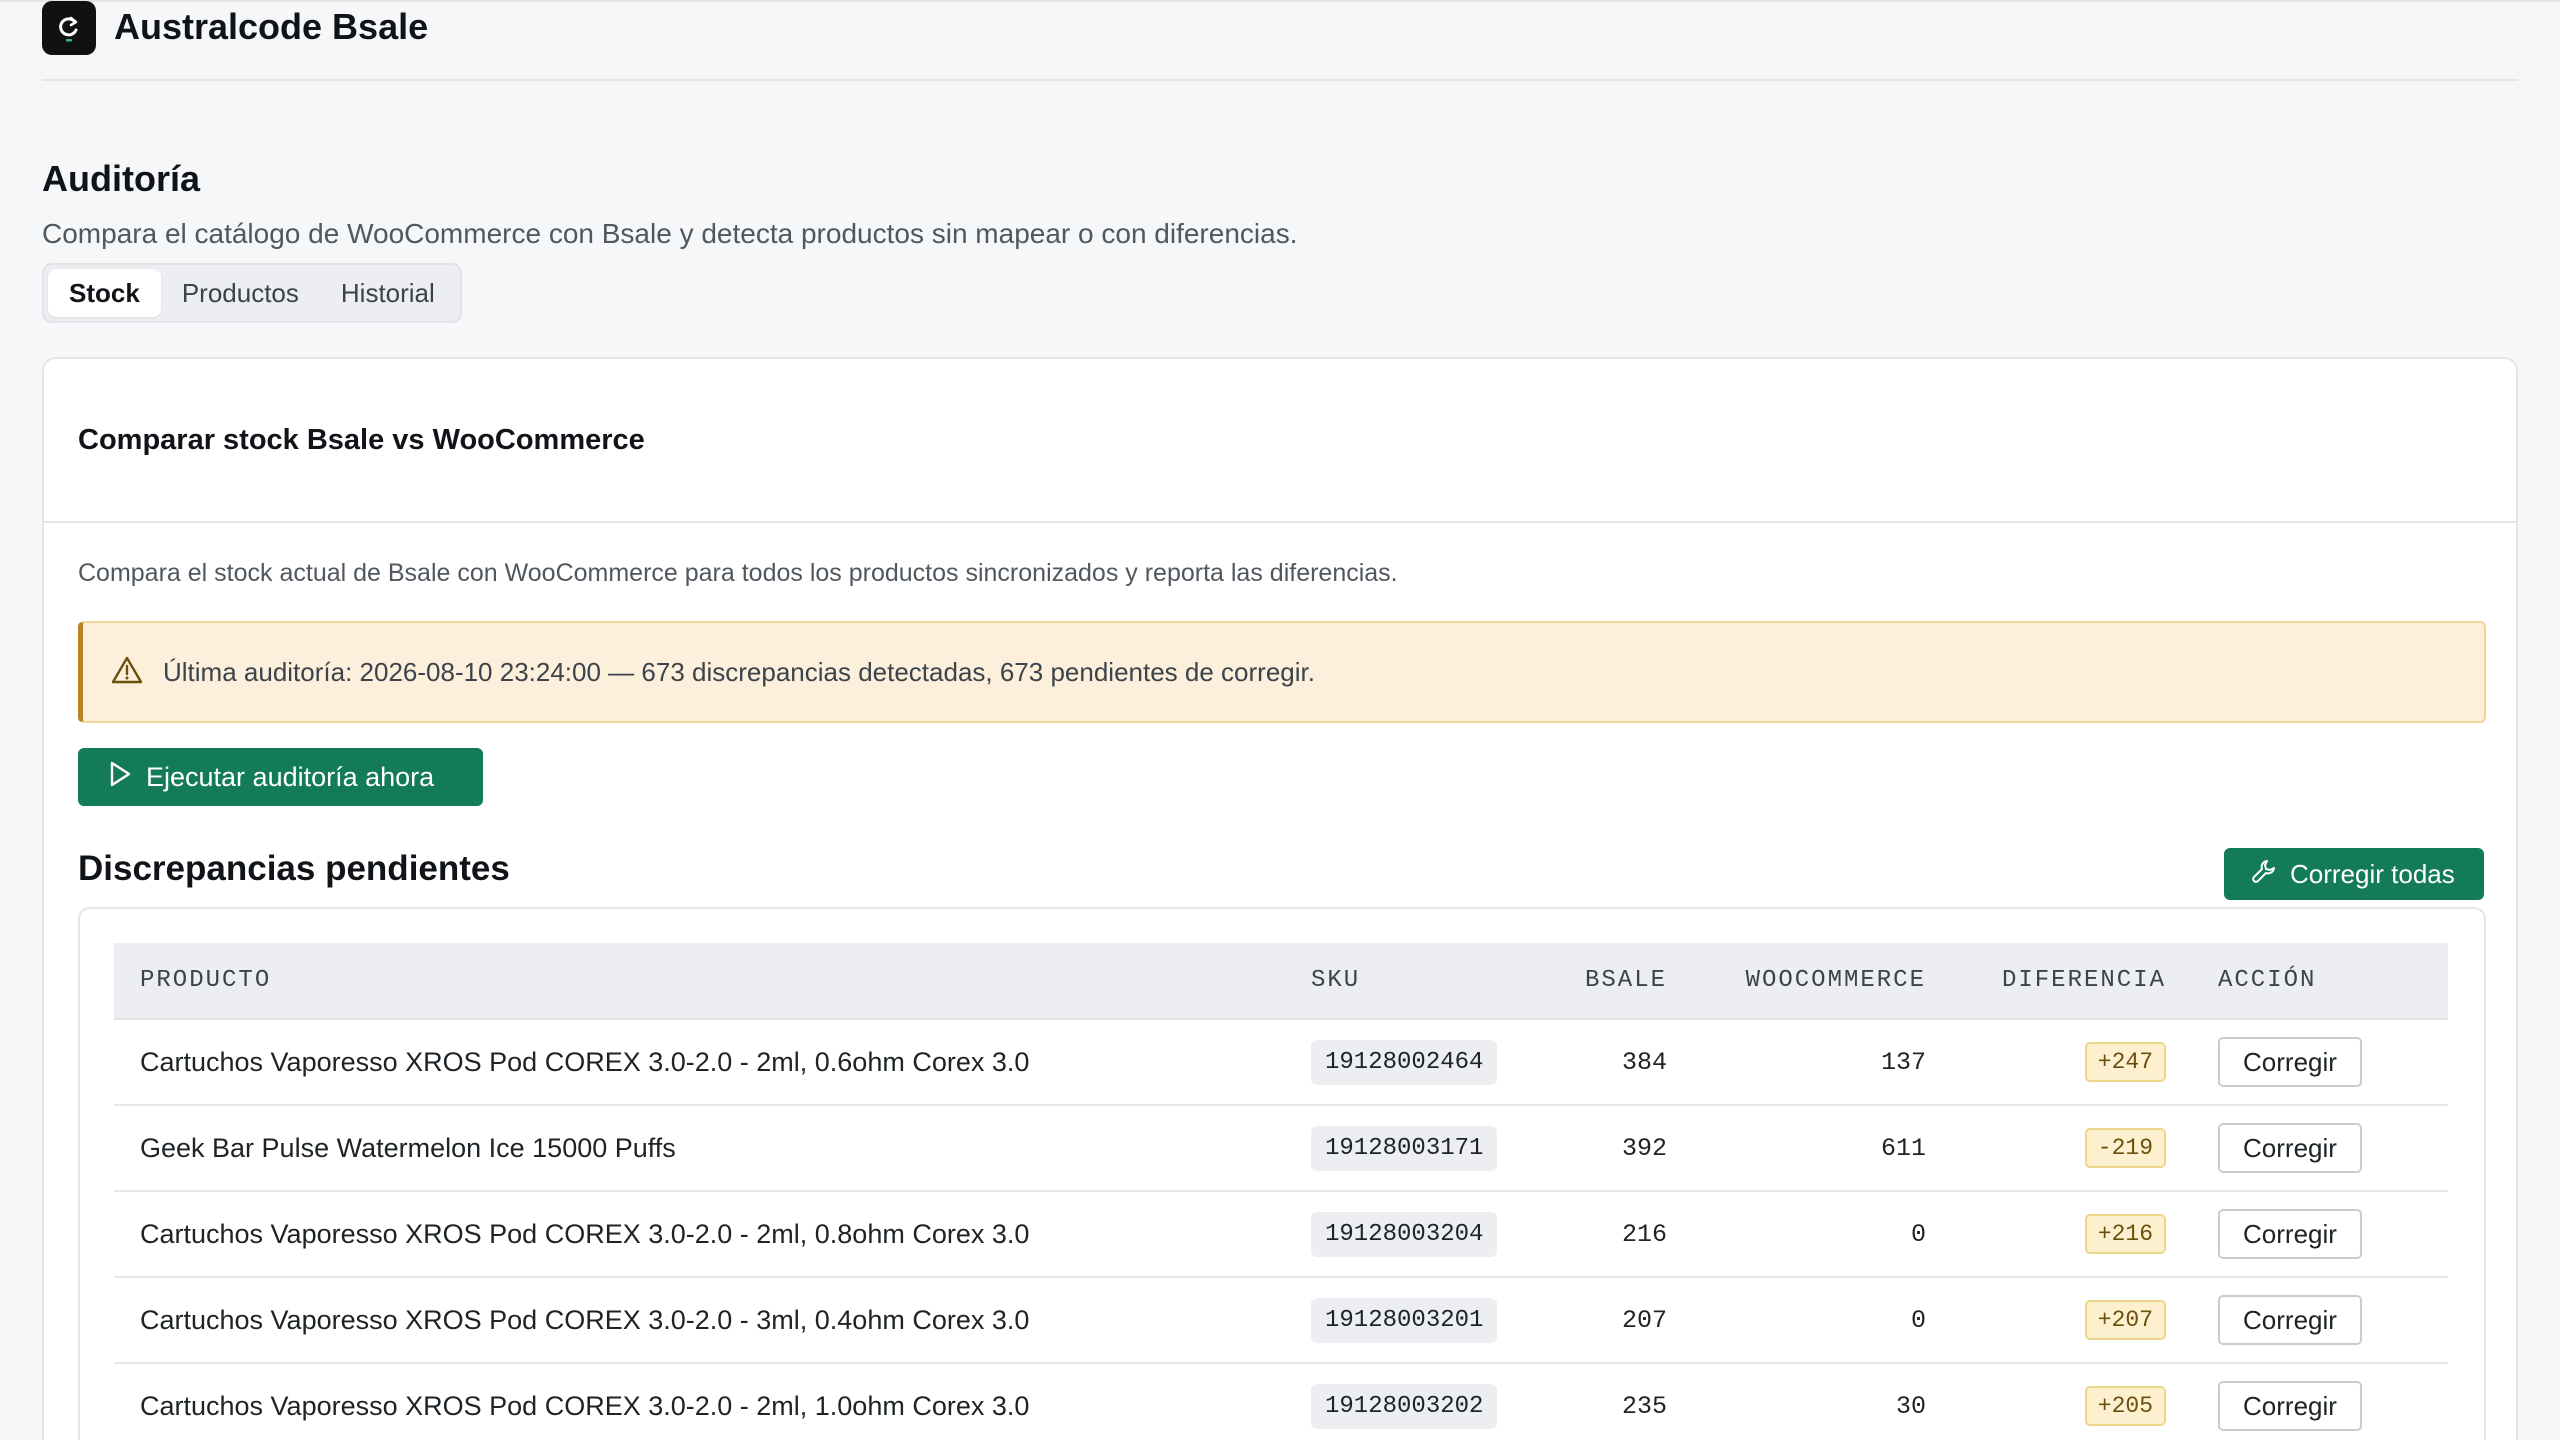  I want to click on difference-badge: +205, so click(2125, 1406).